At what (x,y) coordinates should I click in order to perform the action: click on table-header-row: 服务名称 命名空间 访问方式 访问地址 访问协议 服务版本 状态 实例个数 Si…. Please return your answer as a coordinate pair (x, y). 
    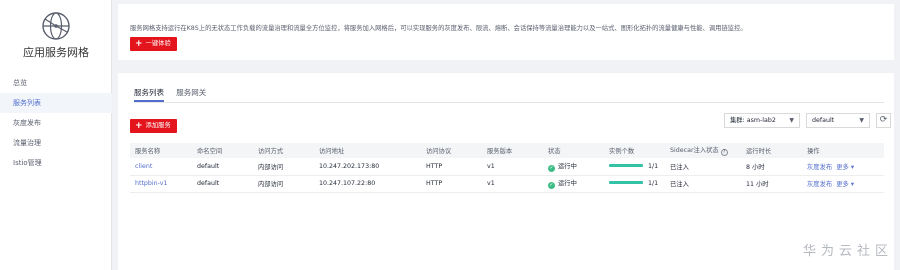
    Looking at the image, I should click on (507, 150).